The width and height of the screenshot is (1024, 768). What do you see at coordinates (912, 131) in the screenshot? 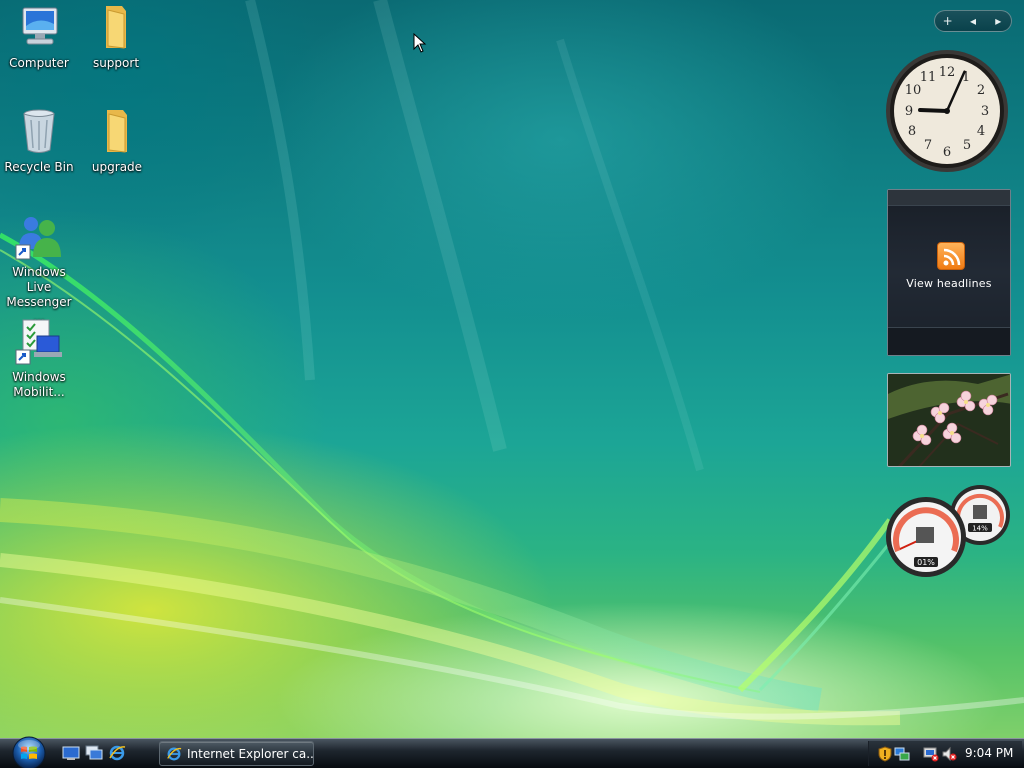
I see `svg-text: 8` at bounding box center [912, 131].